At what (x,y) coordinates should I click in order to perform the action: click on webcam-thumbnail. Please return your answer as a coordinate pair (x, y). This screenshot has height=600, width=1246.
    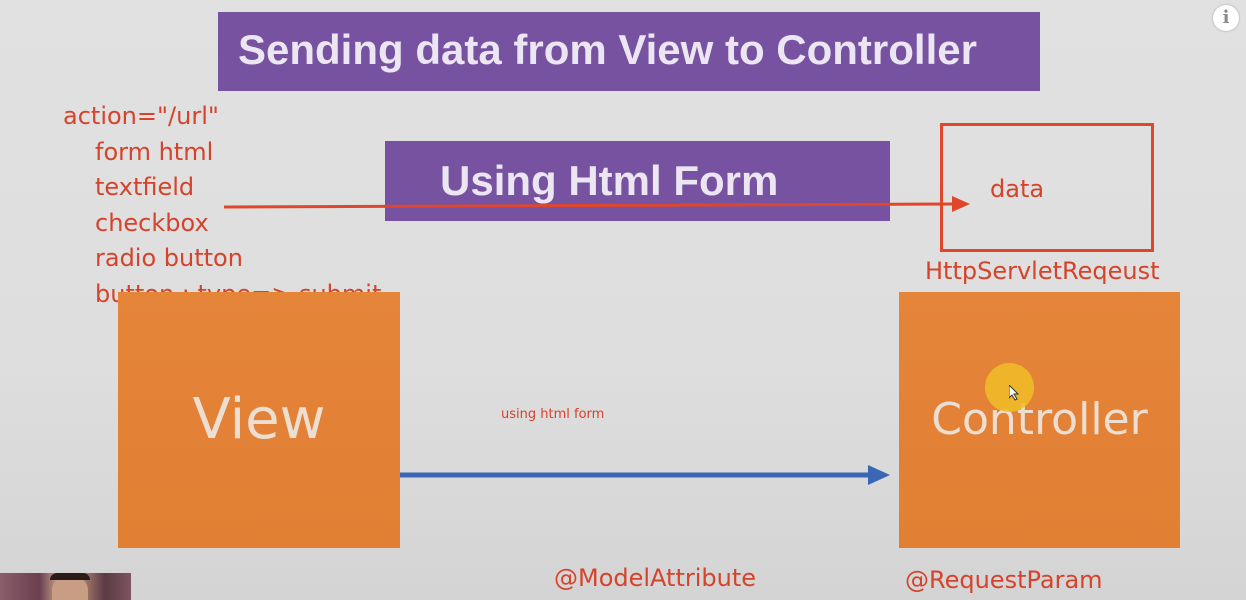
    Looking at the image, I should click on (65, 586).